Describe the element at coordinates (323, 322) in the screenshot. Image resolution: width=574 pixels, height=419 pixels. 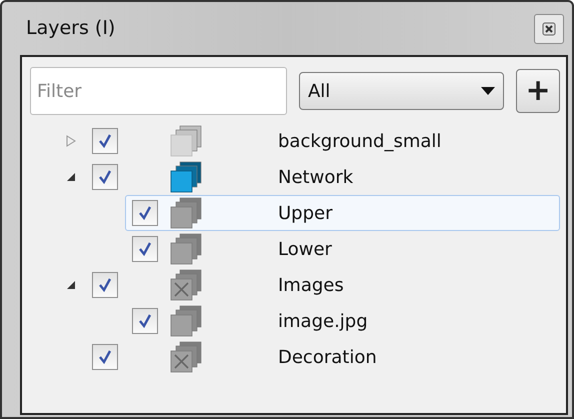
I see `layer-name: image.jpg` at that location.